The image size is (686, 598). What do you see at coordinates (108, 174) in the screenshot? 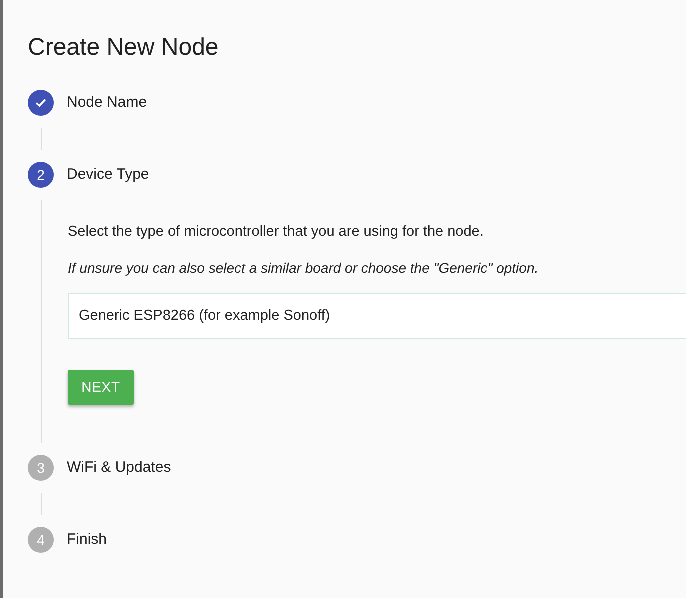
I see `step-label: Device Type` at bounding box center [108, 174].